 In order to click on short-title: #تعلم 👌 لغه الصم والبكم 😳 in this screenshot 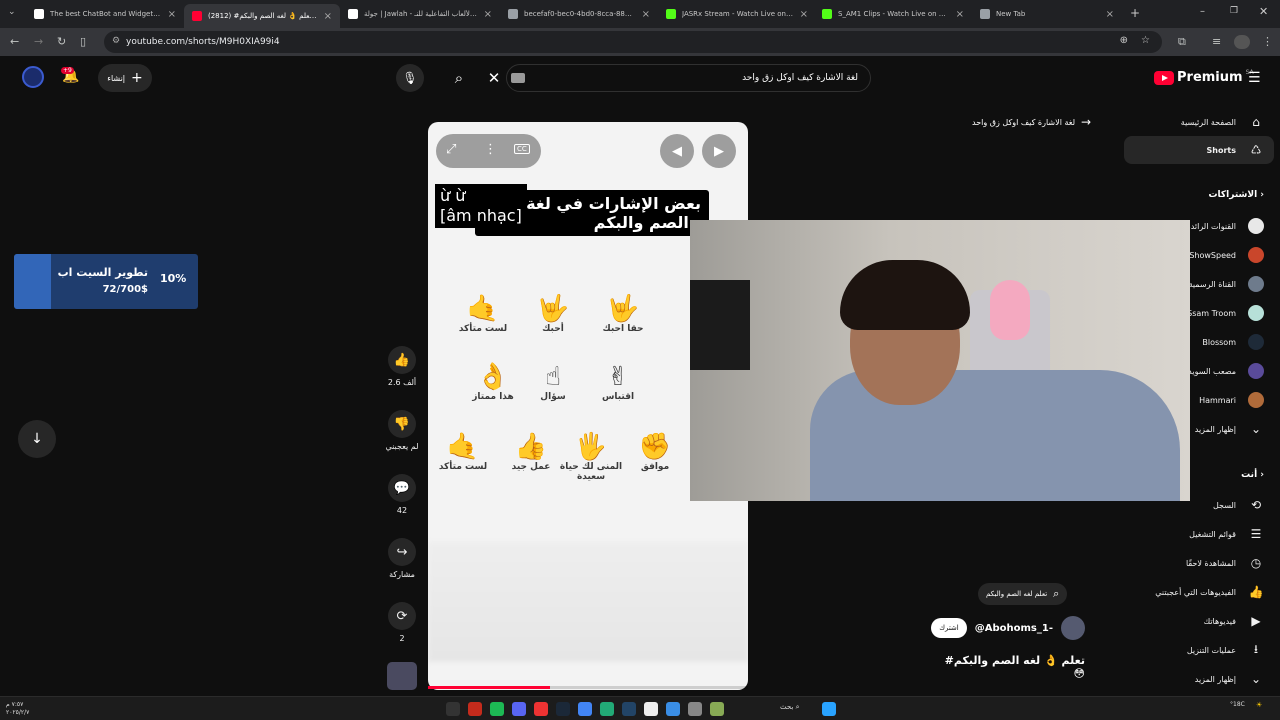, I will do `click(1012, 667)`.